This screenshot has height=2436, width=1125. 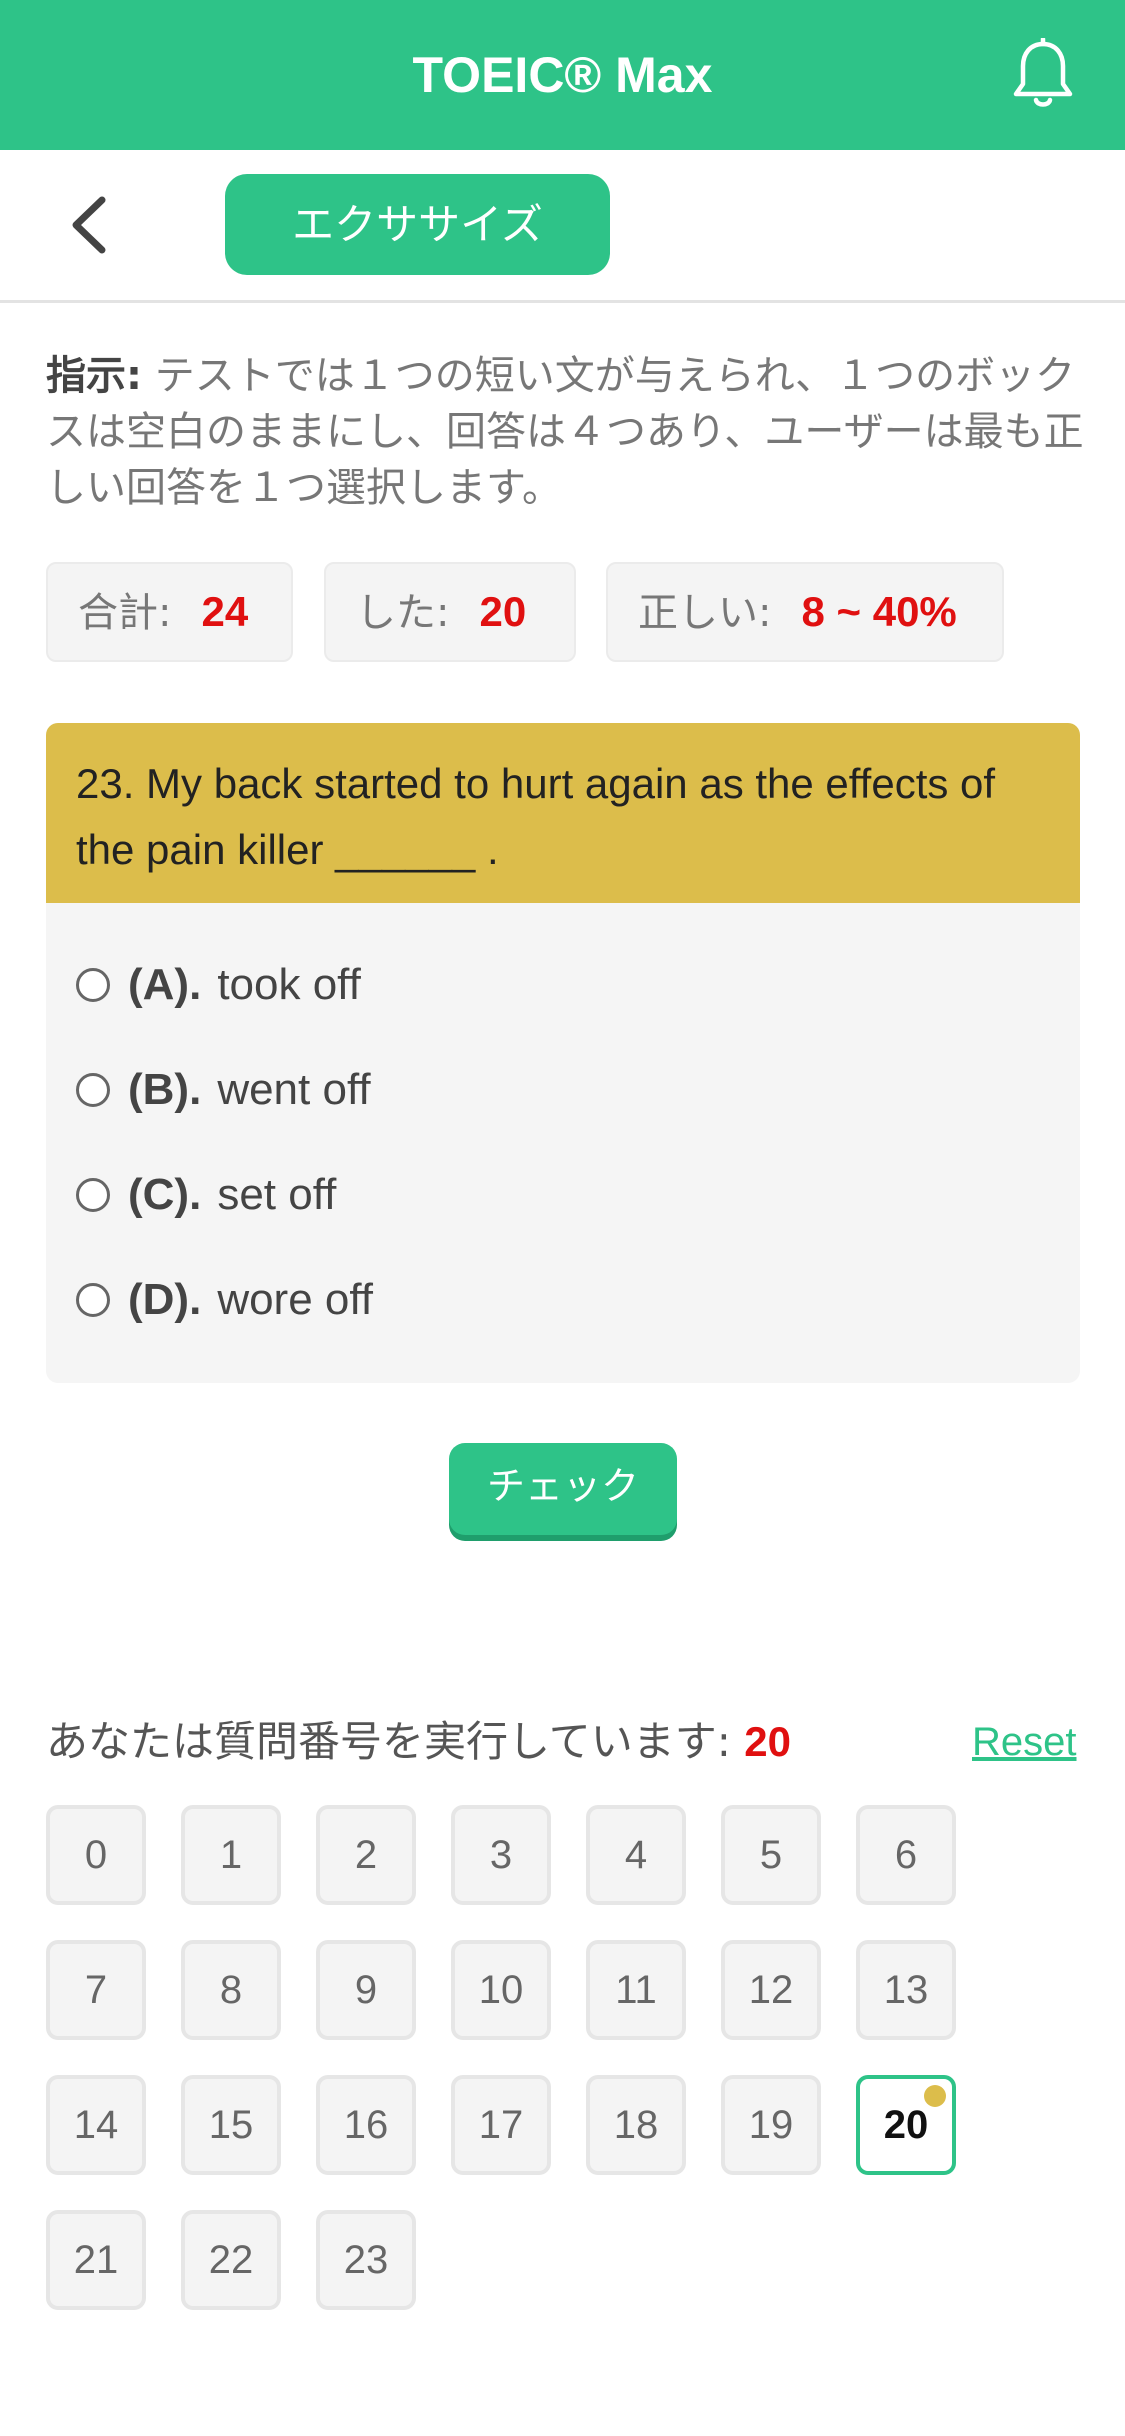 I want to click on question-number-label: 3, so click(x=501, y=1855).